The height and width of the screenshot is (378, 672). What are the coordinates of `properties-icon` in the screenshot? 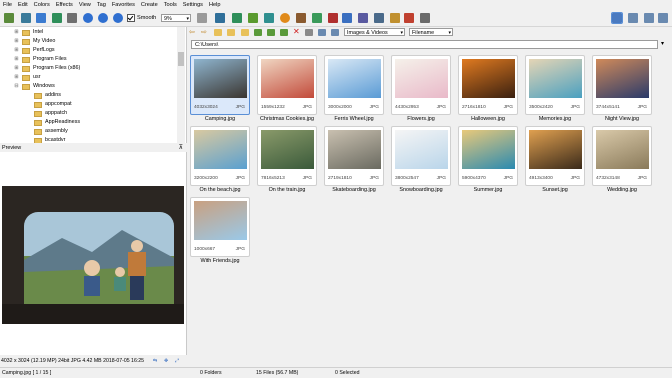 It's located at (309, 32).